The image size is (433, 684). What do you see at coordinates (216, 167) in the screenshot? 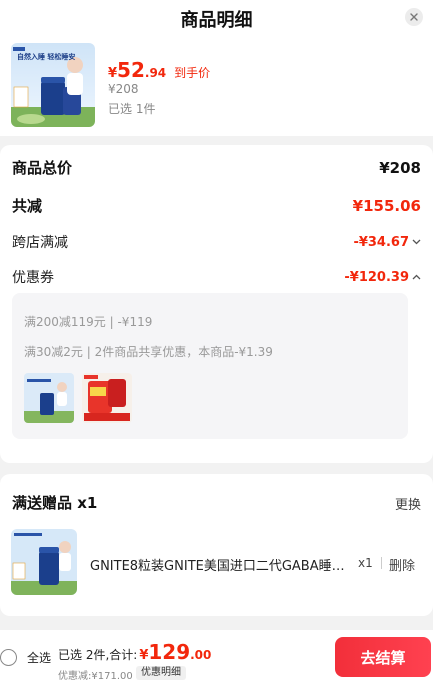
I see `total-row: 商品总价 ¥208` at bounding box center [216, 167].